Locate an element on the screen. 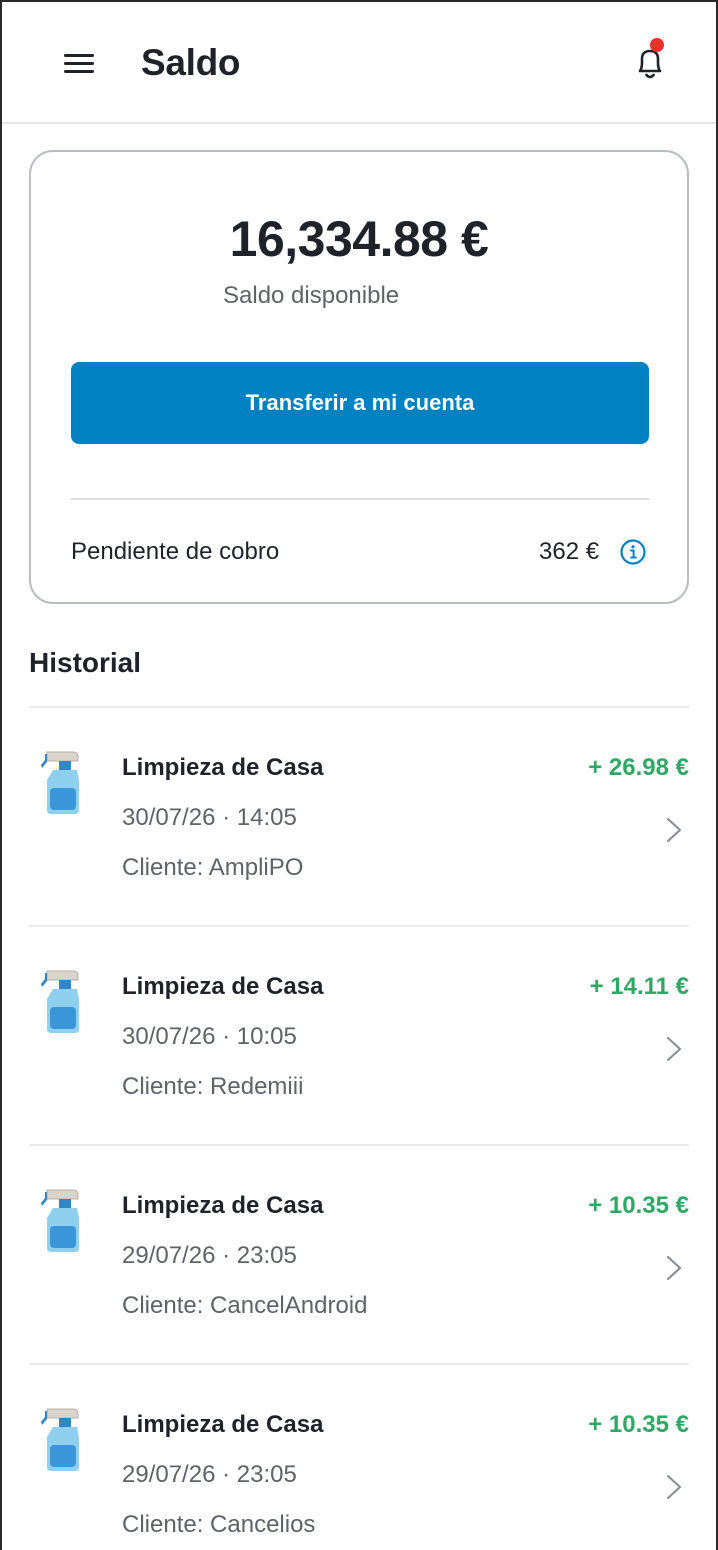 This screenshot has width=718, height=1550. item-client: Cliente: AmpliPO is located at coordinates (213, 867).